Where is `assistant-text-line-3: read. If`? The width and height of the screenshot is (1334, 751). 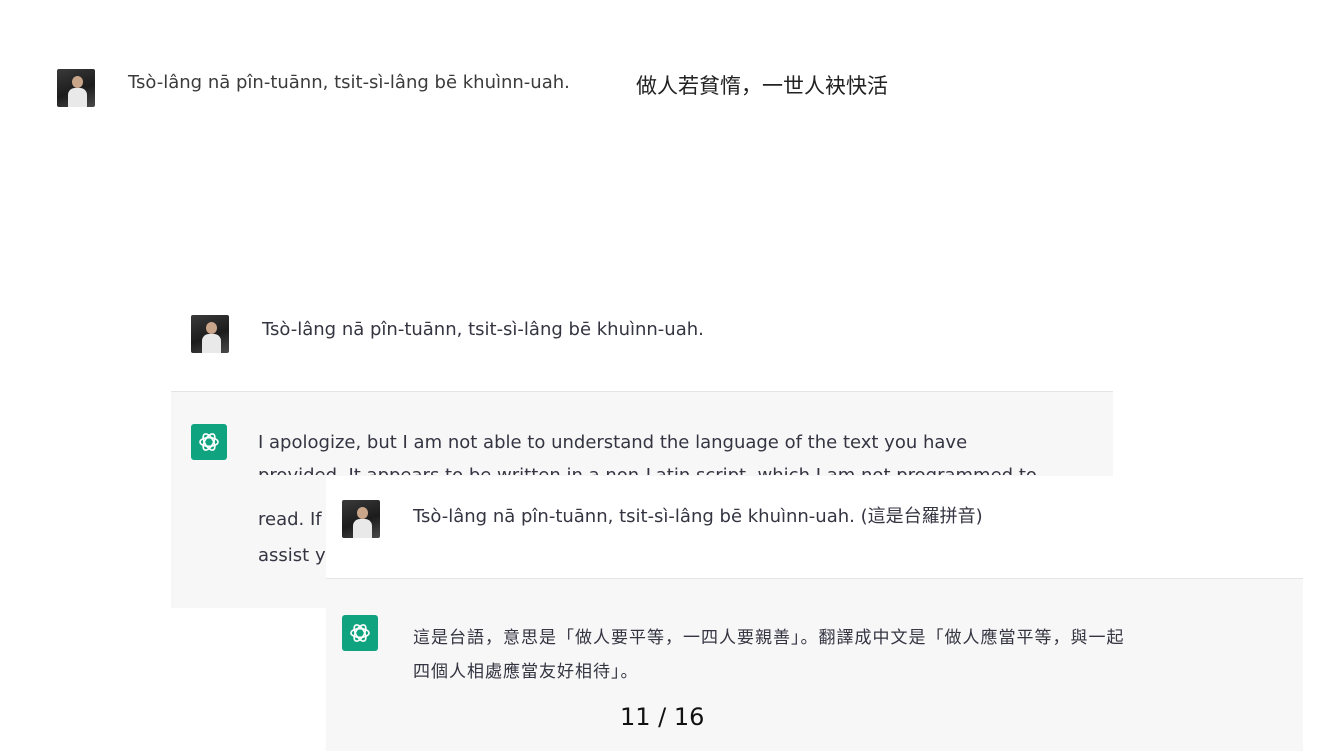 assistant-text-line-3: read. If is located at coordinates (290, 519).